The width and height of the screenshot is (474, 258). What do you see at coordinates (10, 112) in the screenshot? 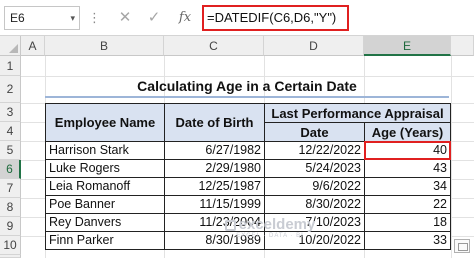
I see `row-header: 3` at bounding box center [10, 112].